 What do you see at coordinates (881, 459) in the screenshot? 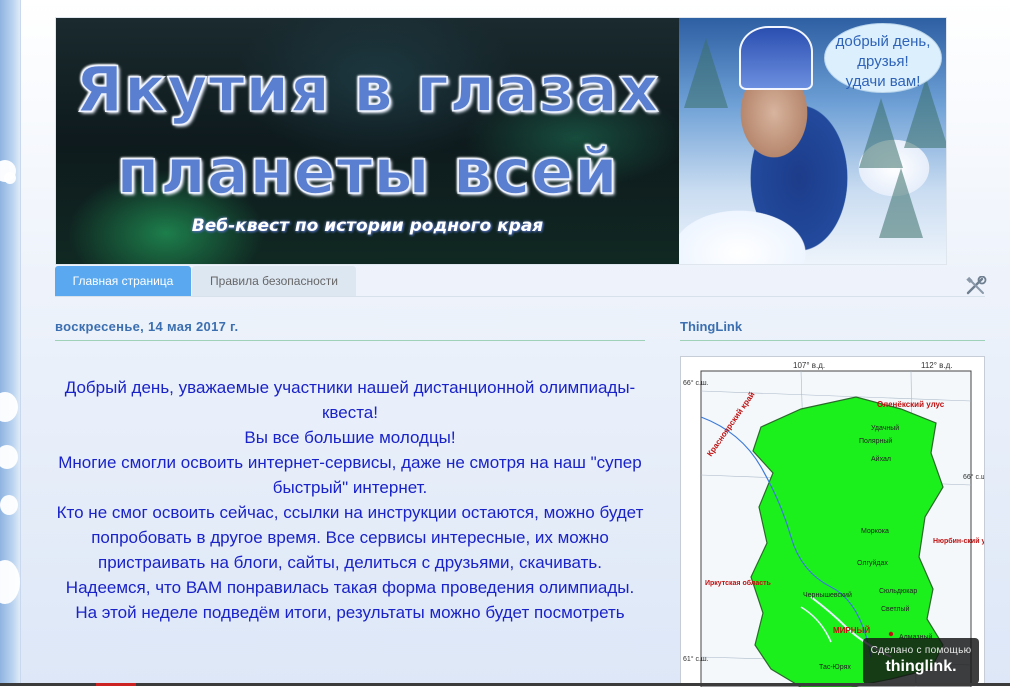
I see `map-region-label: Айхал` at bounding box center [881, 459].